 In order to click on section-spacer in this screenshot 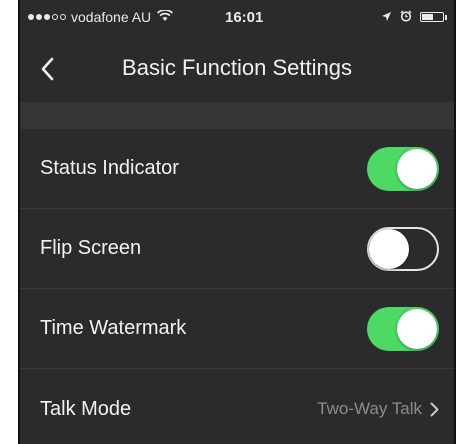, I will do `click(237, 115)`.